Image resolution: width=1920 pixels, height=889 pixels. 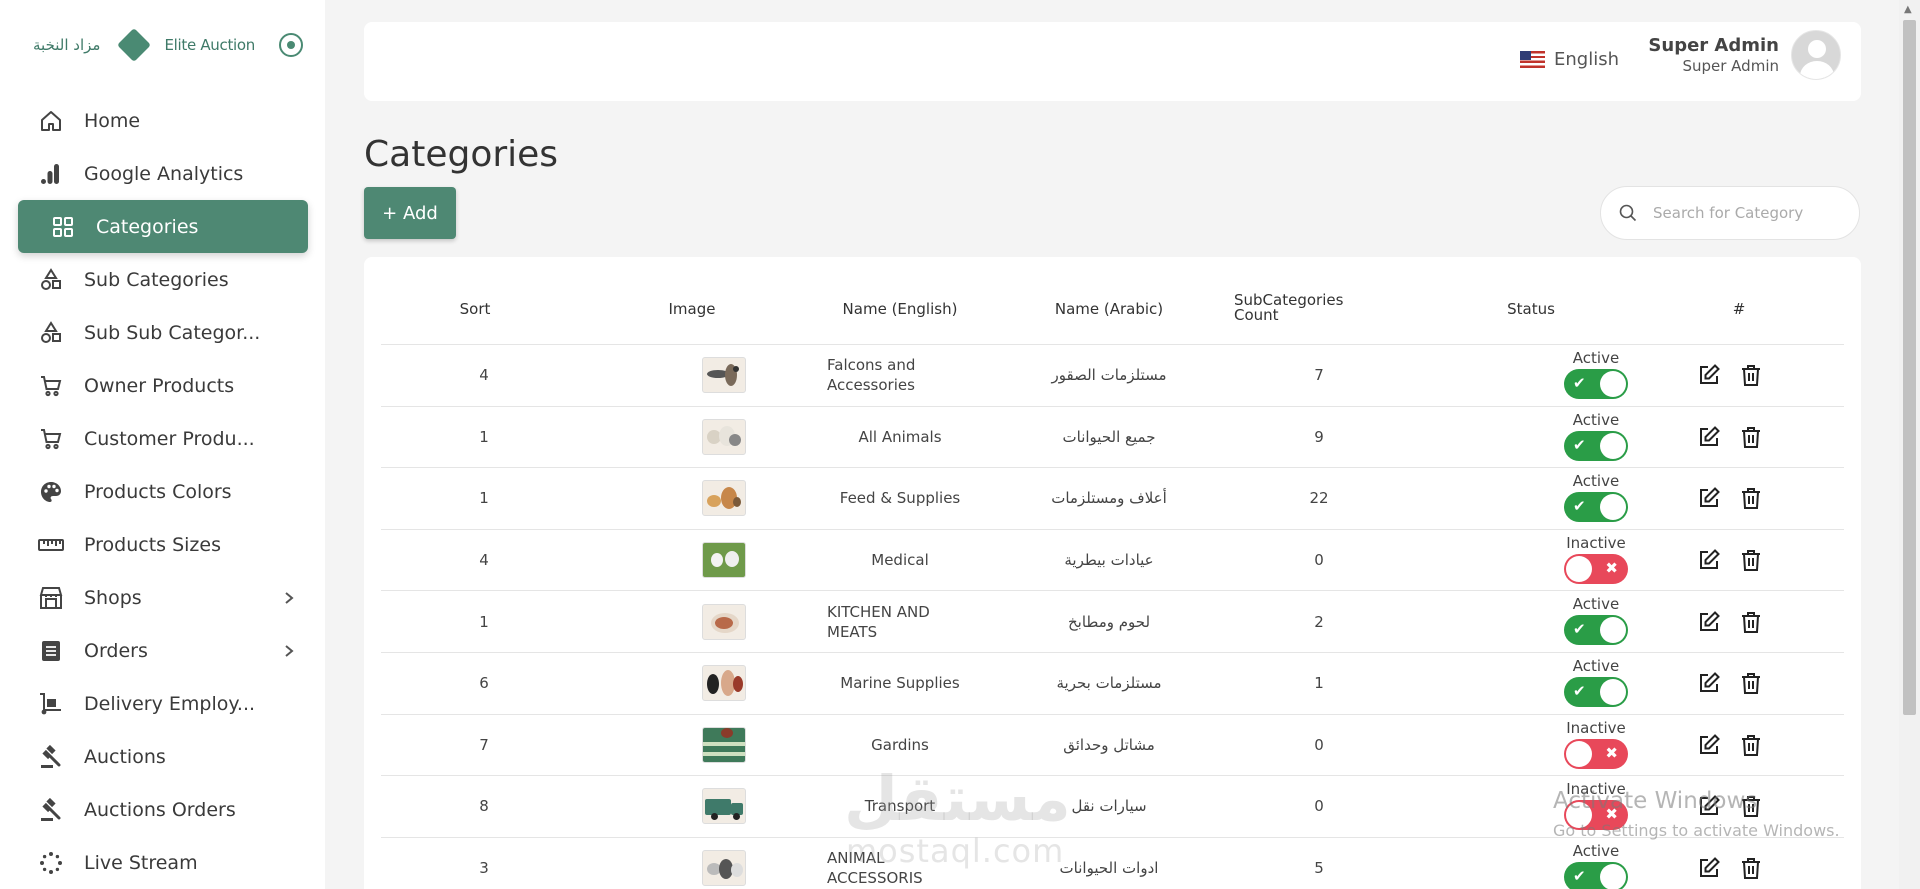 What do you see at coordinates (1319, 683) in the screenshot?
I see `row-subcategories-count: 1` at bounding box center [1319, 683].